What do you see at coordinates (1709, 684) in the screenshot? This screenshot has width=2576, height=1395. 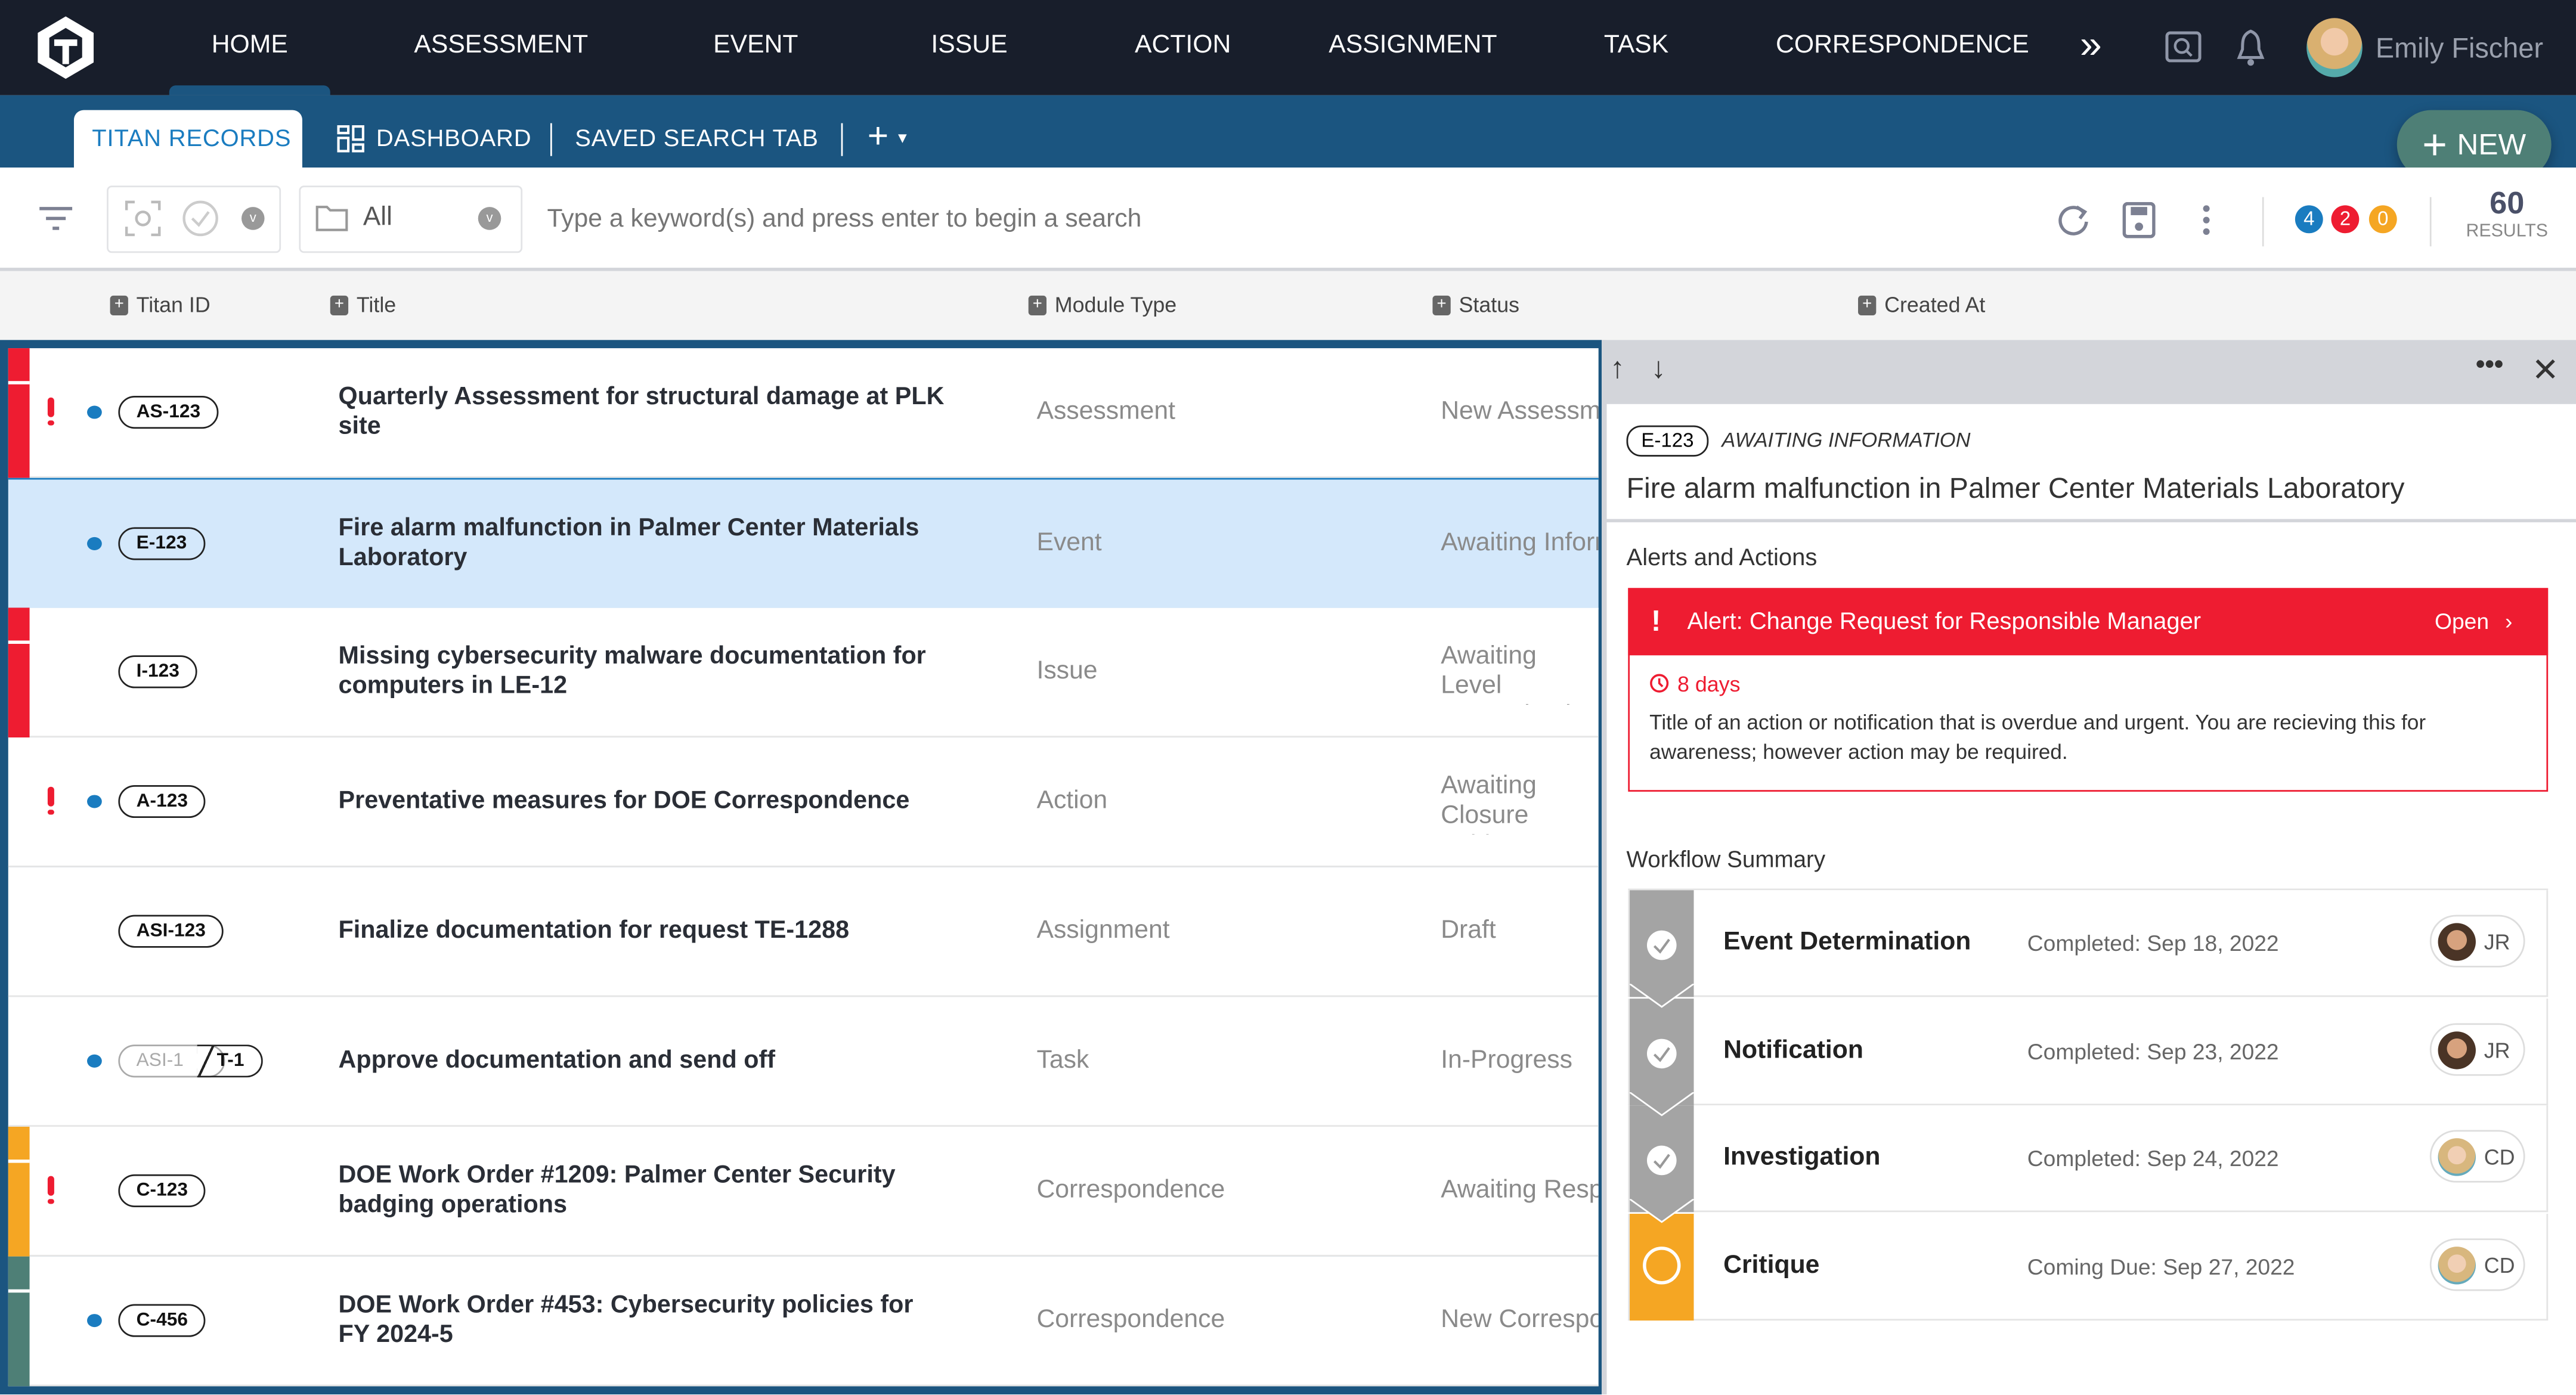 I see `alert-age: 8 days` at bounding box center [1709, 684].